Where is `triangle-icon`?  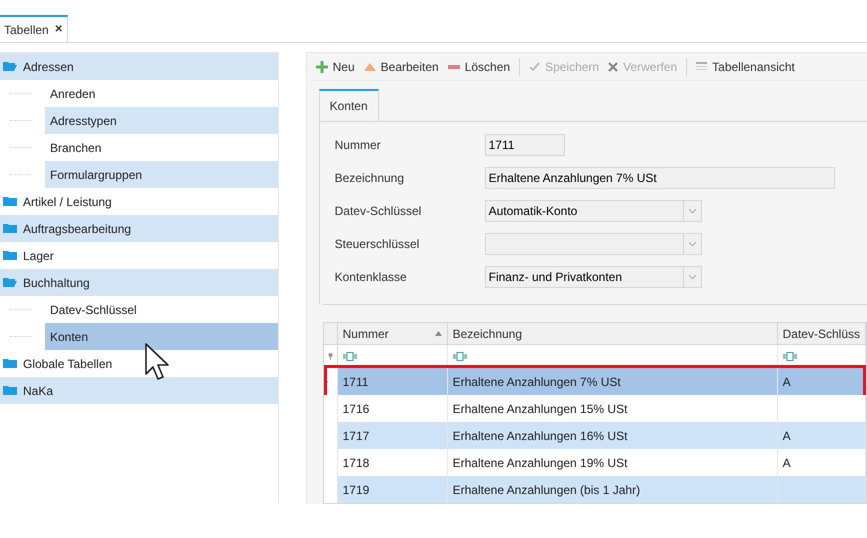 triangle-icon is located at coordinates (370, 66).